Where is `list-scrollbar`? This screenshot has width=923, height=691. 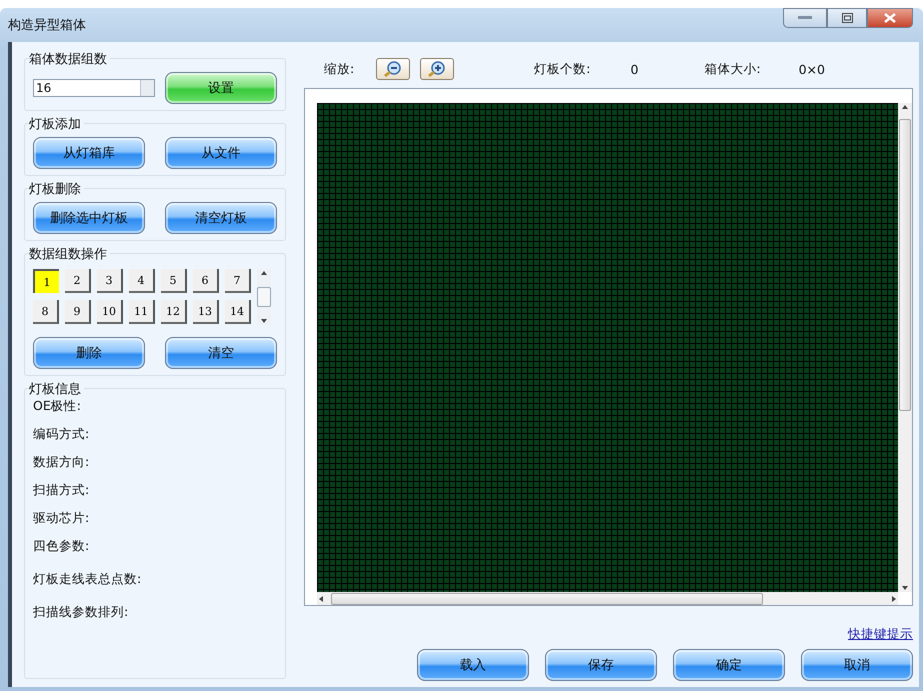 list-scrollbar is located at coordinates (264, 297).